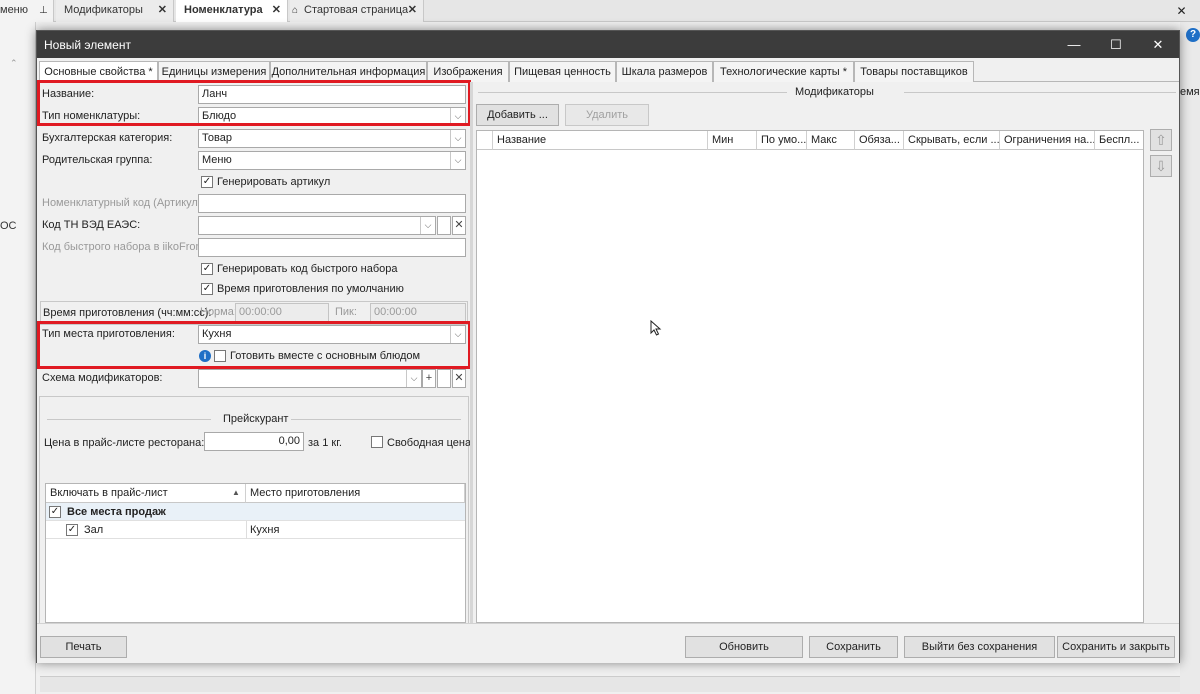 The width and height of the screenshot is (1200, 694). What do you see at coordinates (444, 225) in the screenshot?
I see `tnved-add-button` at bounding box center [444, 225].